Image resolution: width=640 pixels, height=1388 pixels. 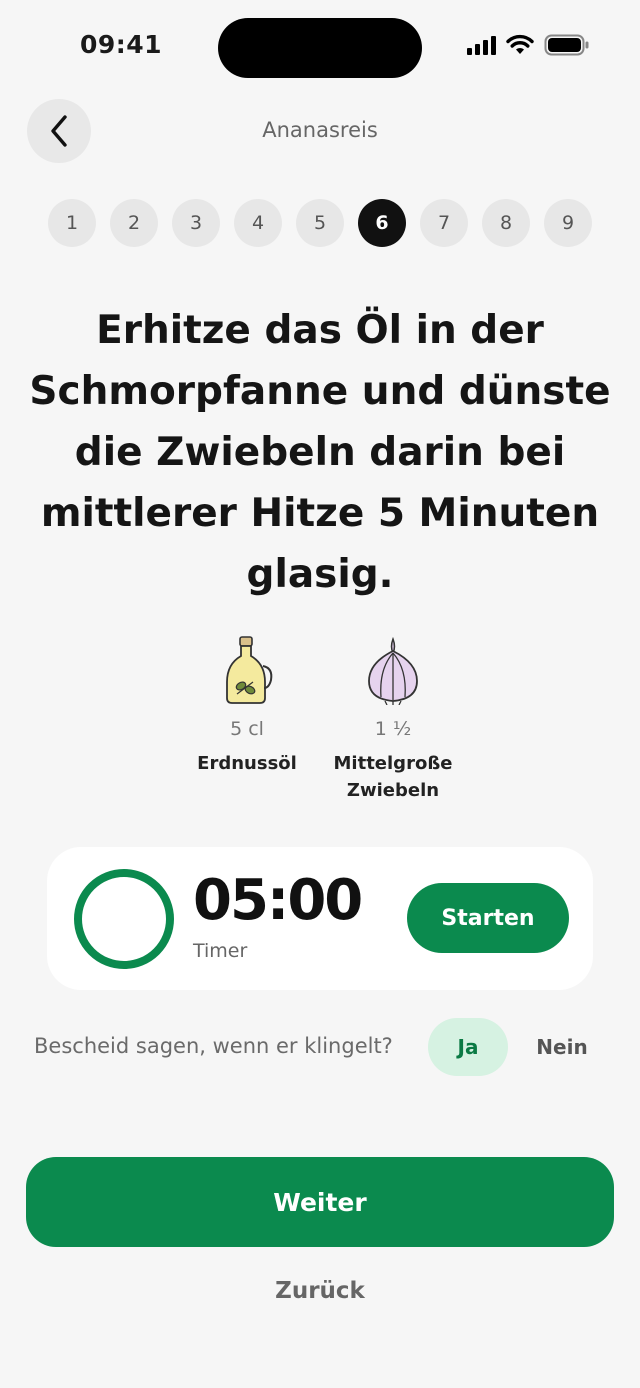 I want to click on step-9: 9, so click(x=568, y=223).